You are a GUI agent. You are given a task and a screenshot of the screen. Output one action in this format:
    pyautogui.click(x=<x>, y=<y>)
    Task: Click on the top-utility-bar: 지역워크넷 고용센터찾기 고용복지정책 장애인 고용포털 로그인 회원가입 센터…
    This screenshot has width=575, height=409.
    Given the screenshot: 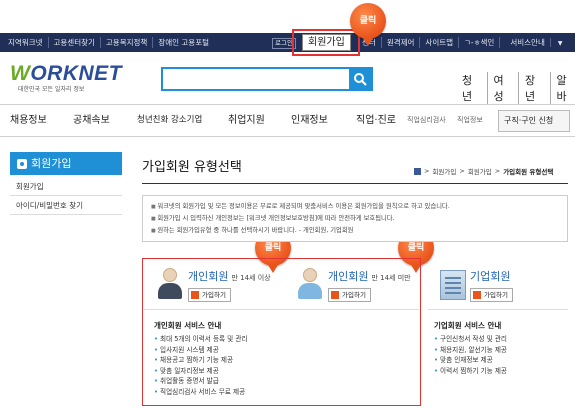 What is the action you would take?
    pyautogui.click(x=287, y=42)
    